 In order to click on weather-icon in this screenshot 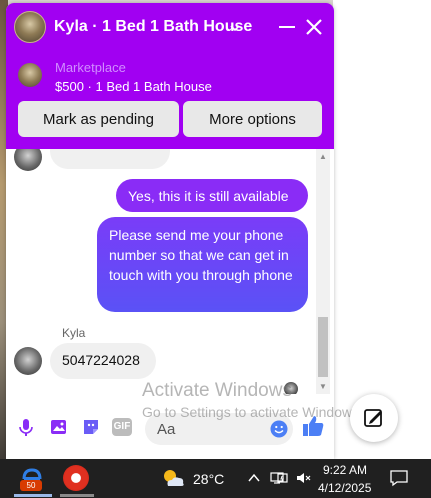, I will do `click(173, 478)`.